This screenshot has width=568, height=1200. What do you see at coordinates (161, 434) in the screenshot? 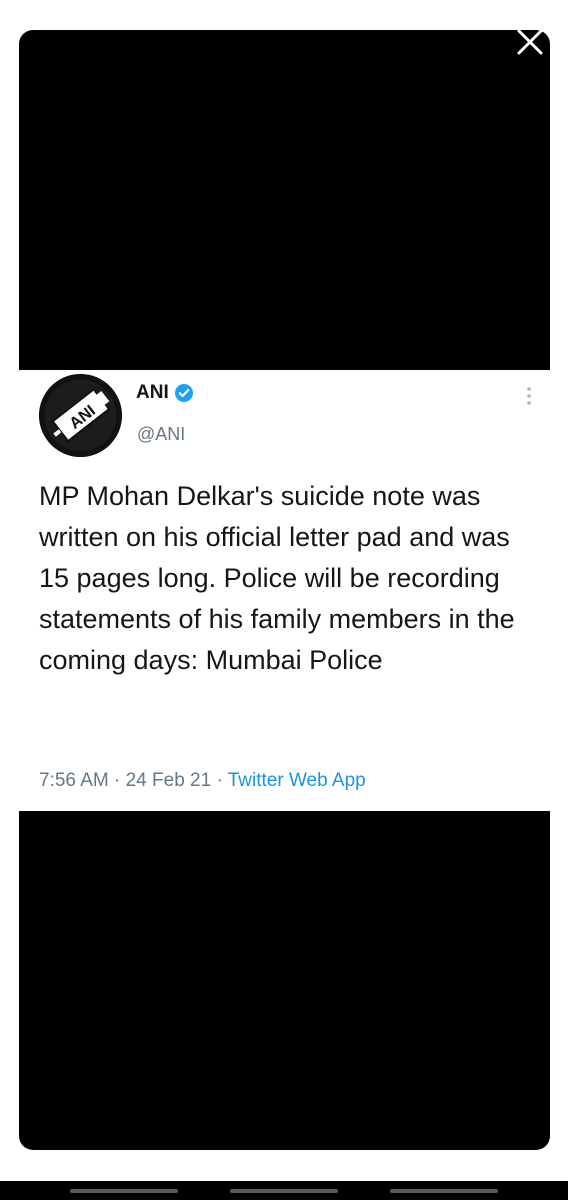
I see `author-handle: @ANI` at bounding box center [161, 434].